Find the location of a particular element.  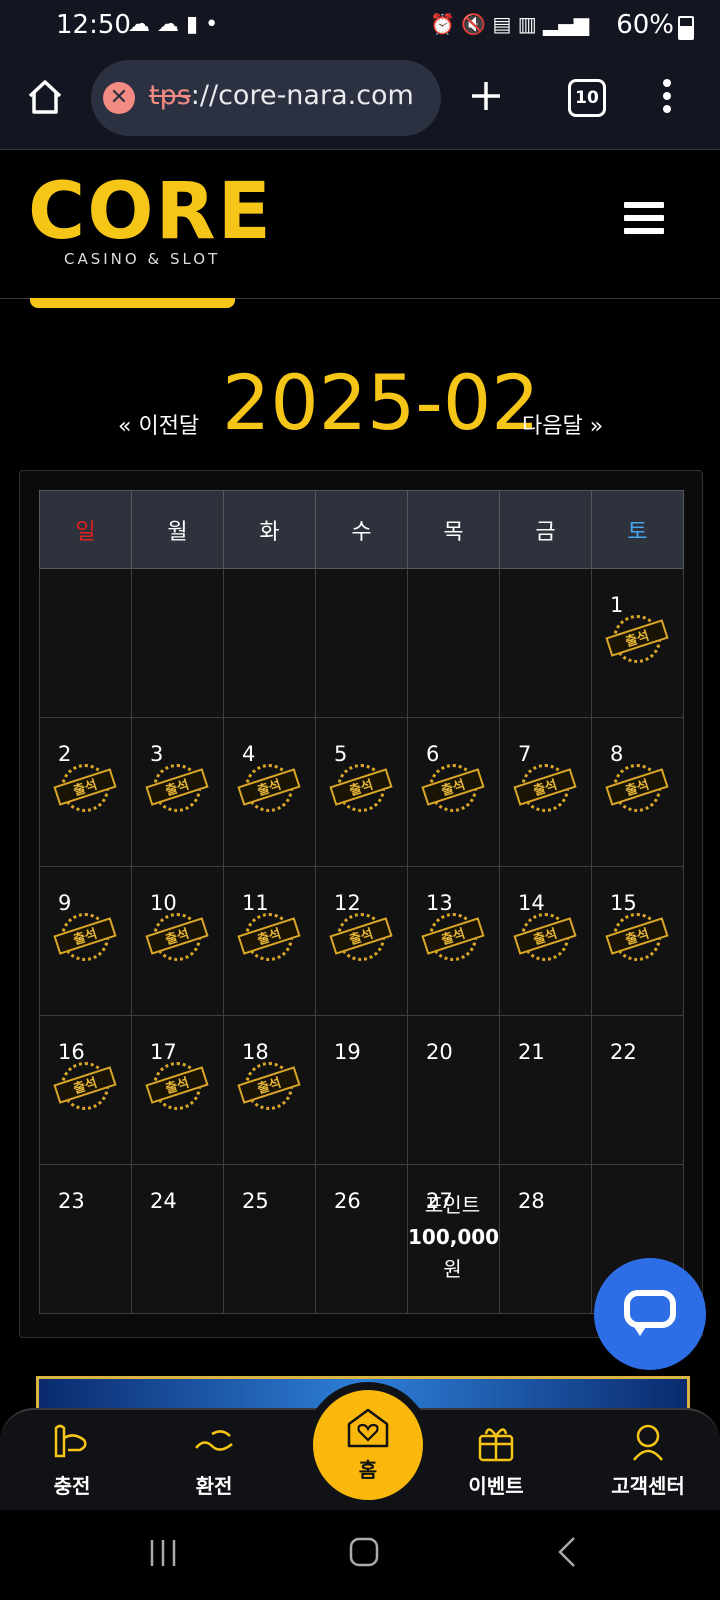

calendar-day-cell: 17 출석 is located at coordinates (177, 1090).